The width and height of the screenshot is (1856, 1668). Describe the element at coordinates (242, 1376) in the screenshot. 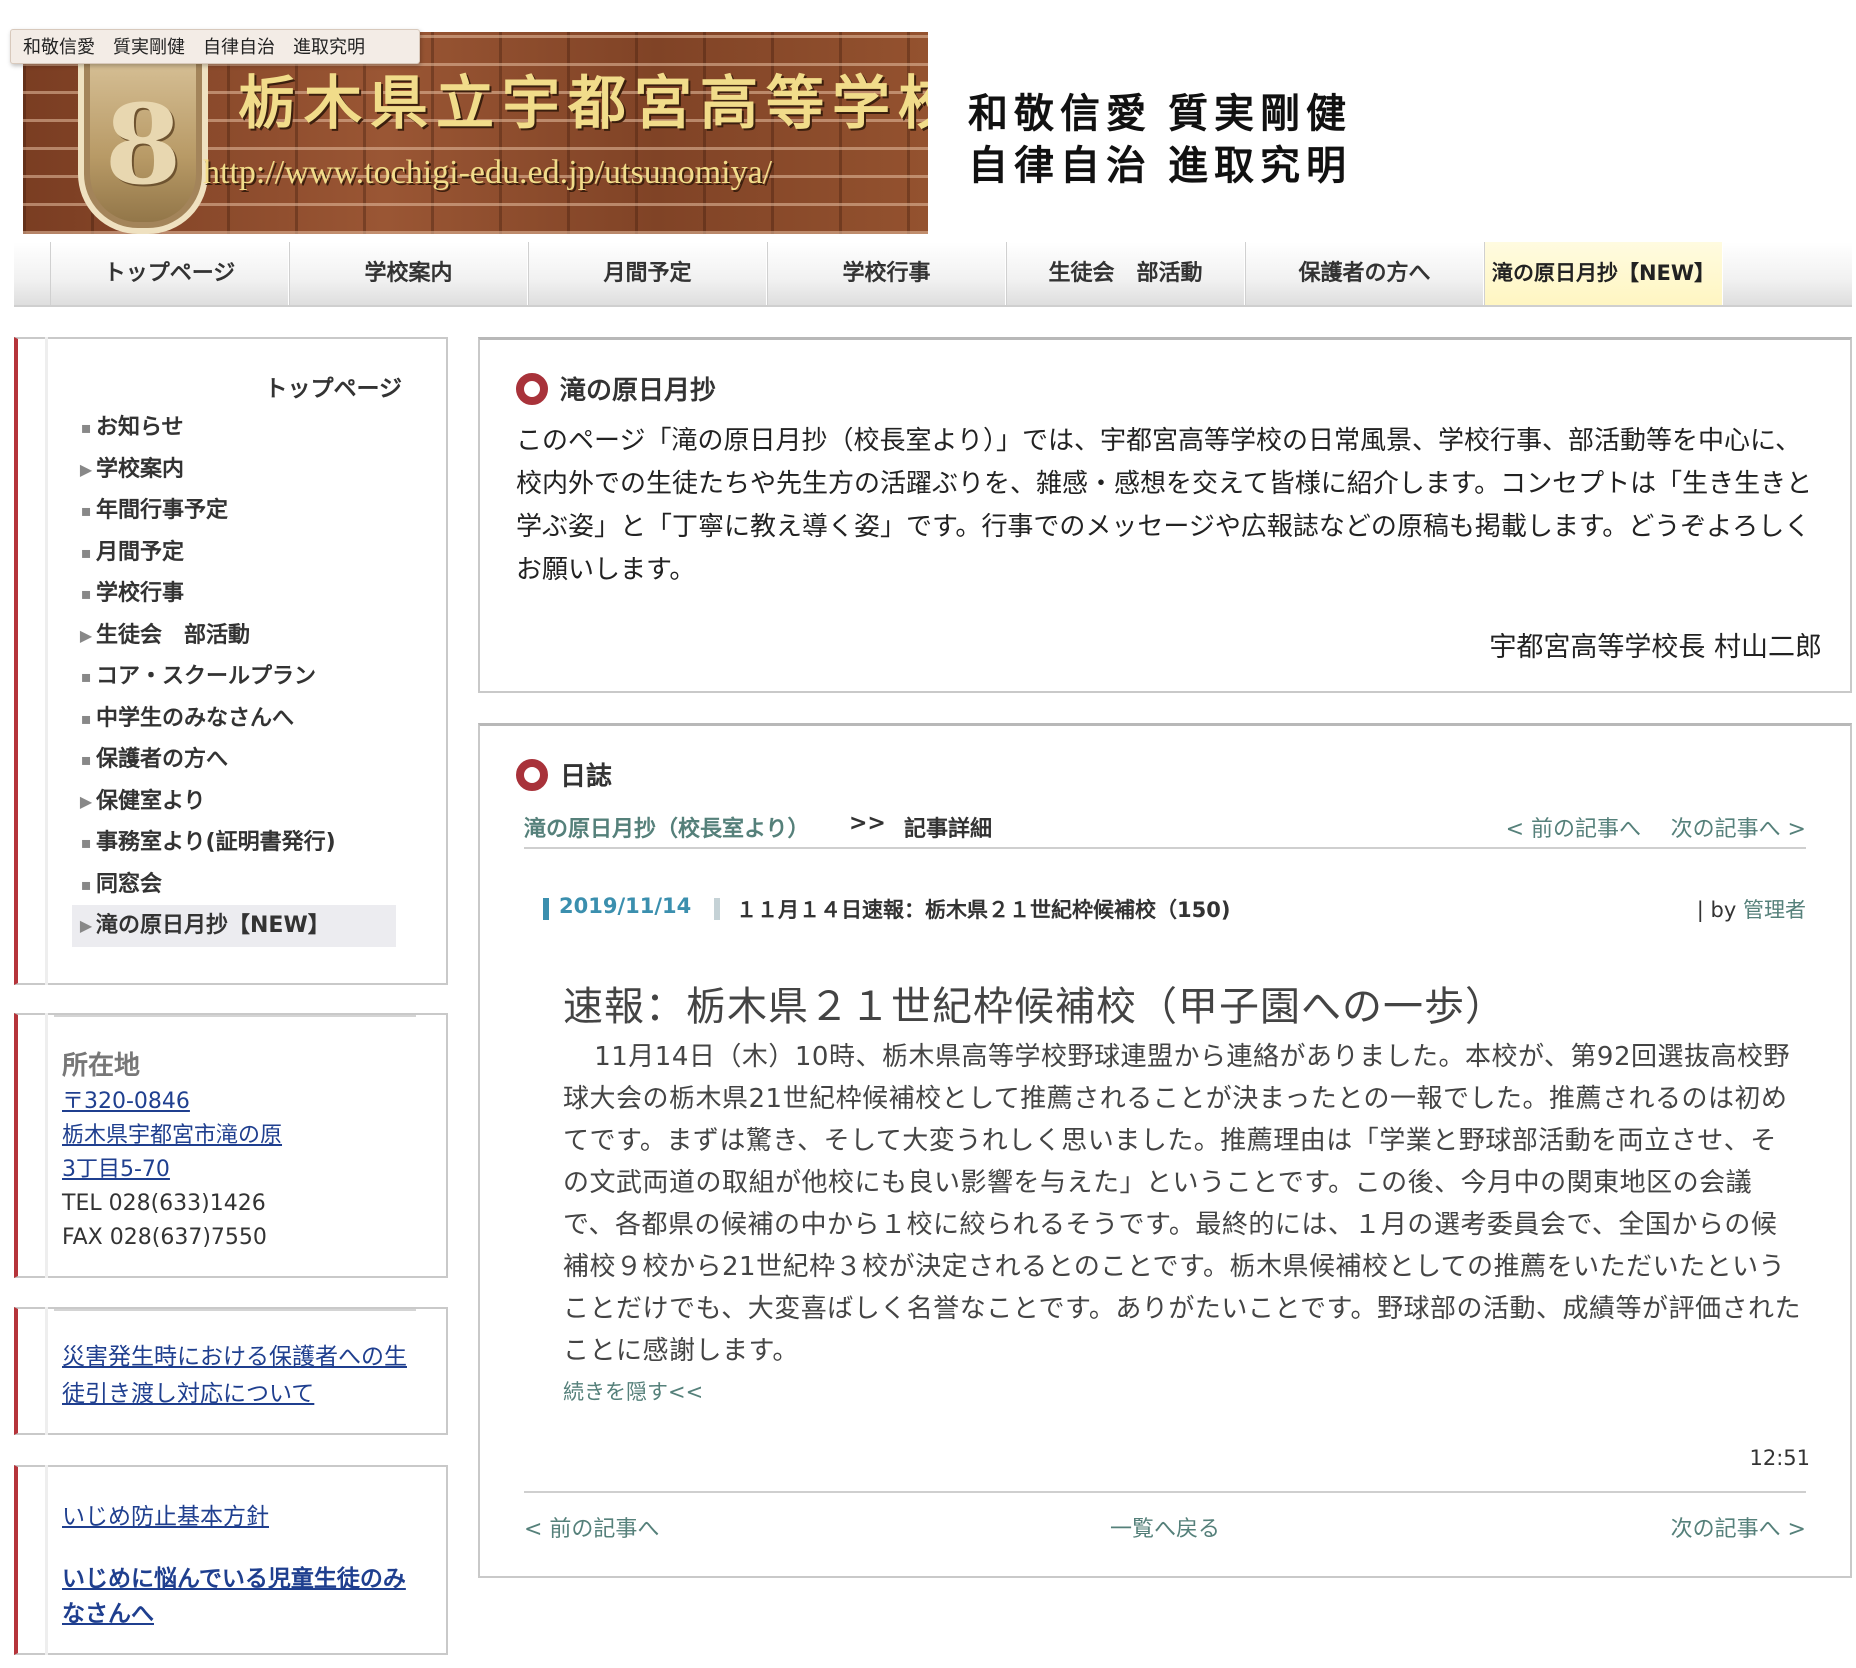

I see `disaster-handover-link: 災害発生時における保護者への生徒引き渡し対応について` at that location.